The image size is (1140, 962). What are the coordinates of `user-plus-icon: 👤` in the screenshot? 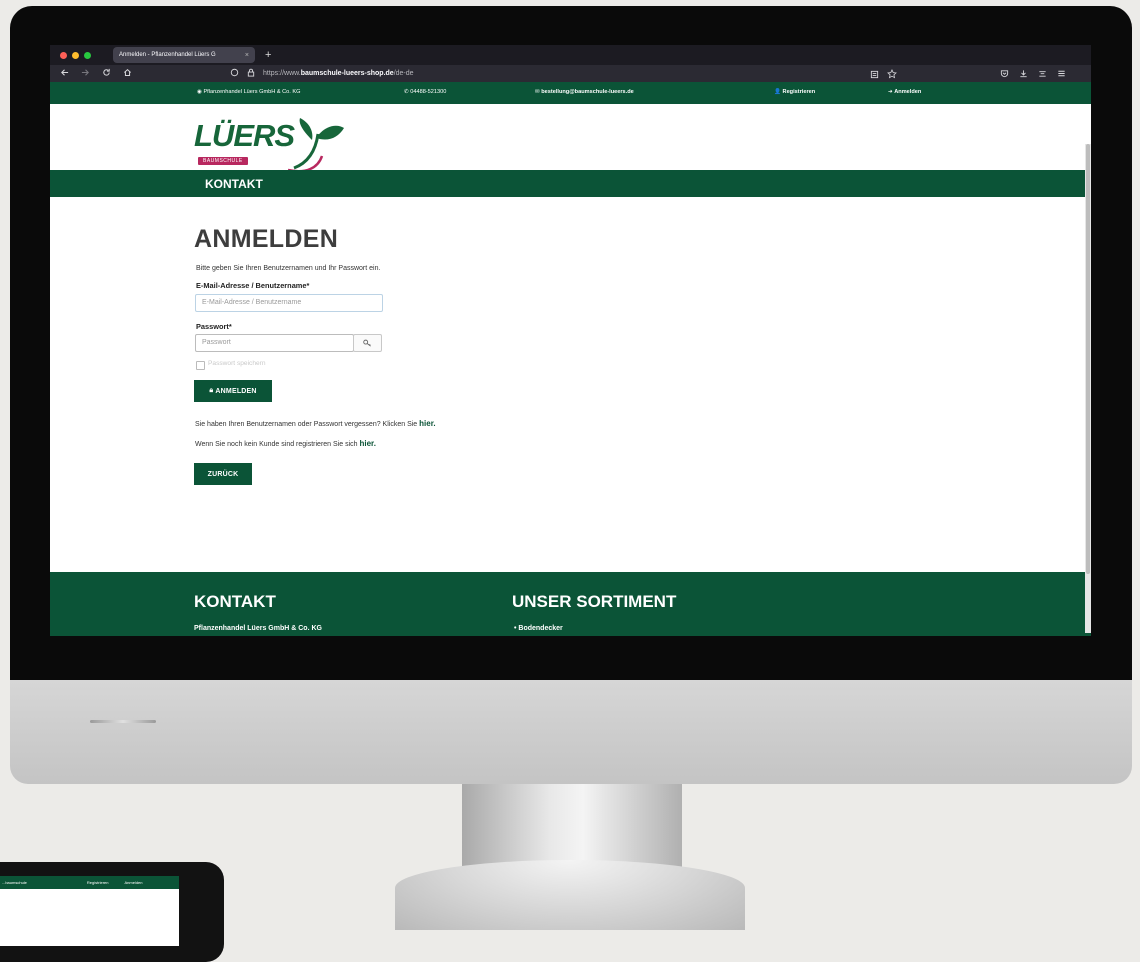 It's located at (777, 92).